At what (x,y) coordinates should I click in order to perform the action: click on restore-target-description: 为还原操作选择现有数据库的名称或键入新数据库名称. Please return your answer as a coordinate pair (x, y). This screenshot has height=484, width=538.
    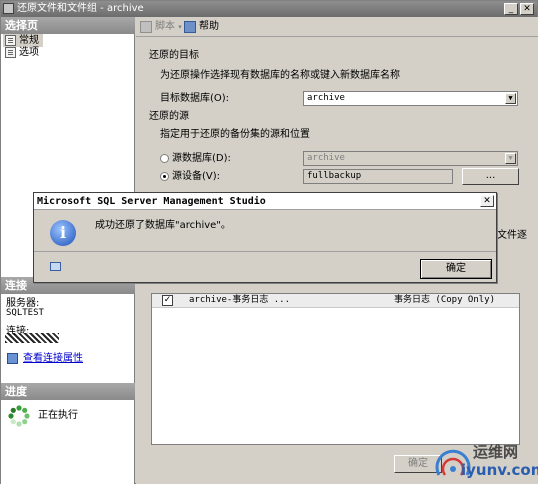
    Looking at the image, I should click on (280, 75).